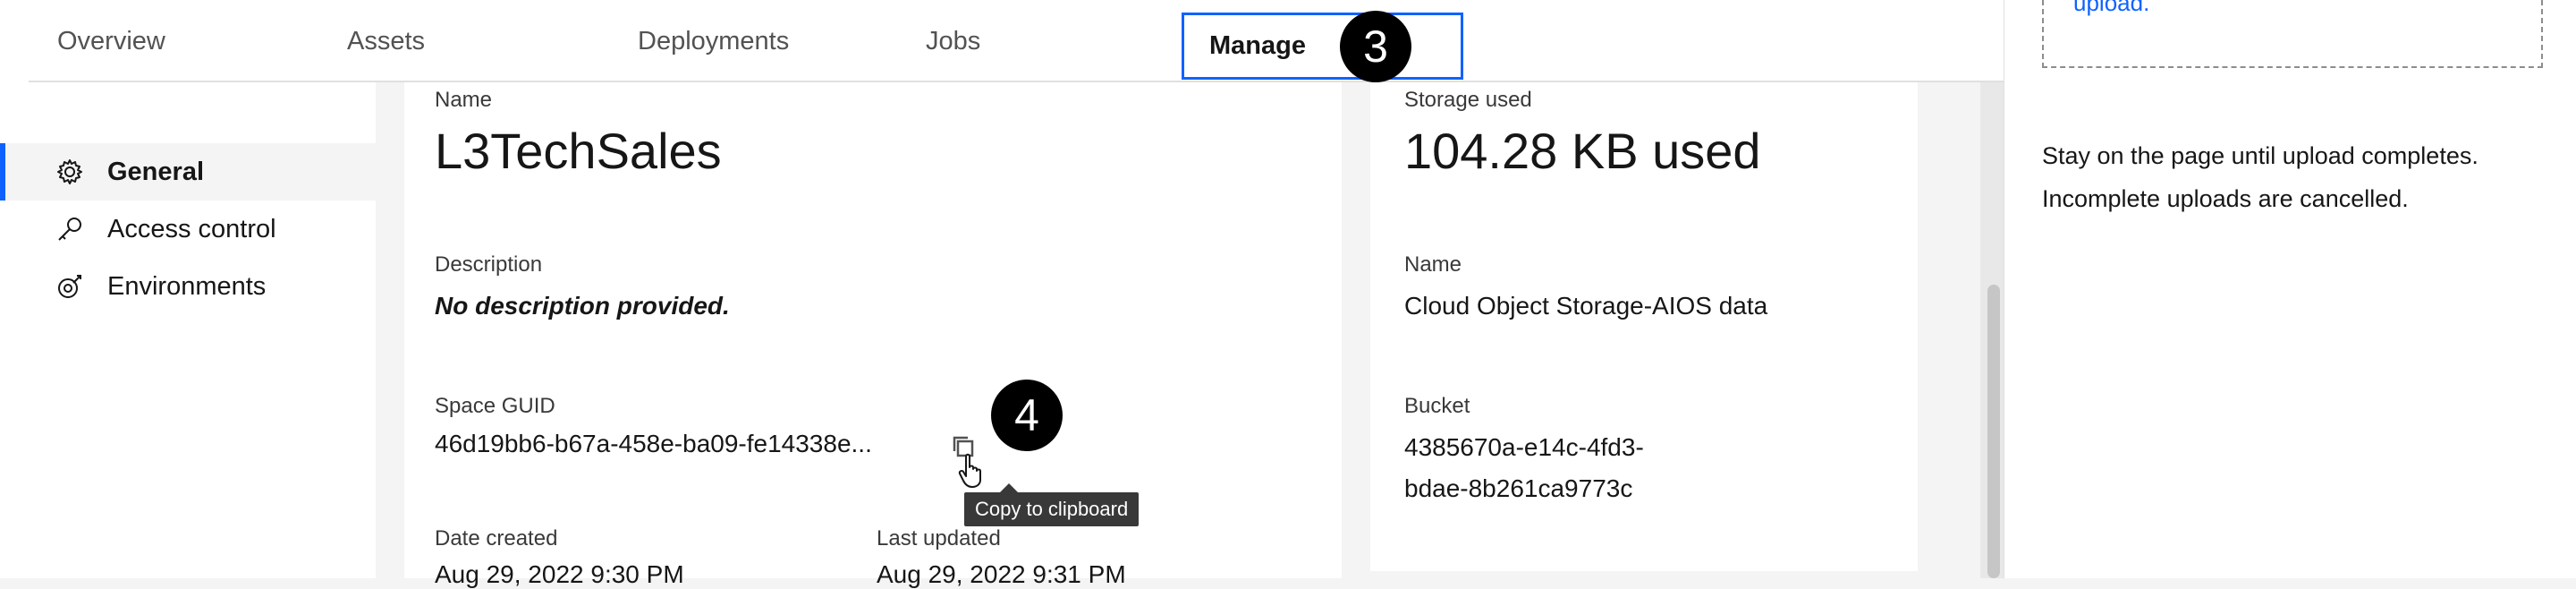  Describe the element at coordinates (155, 171) in the screenshot. I see `sidebar-item-label: General` at that location.